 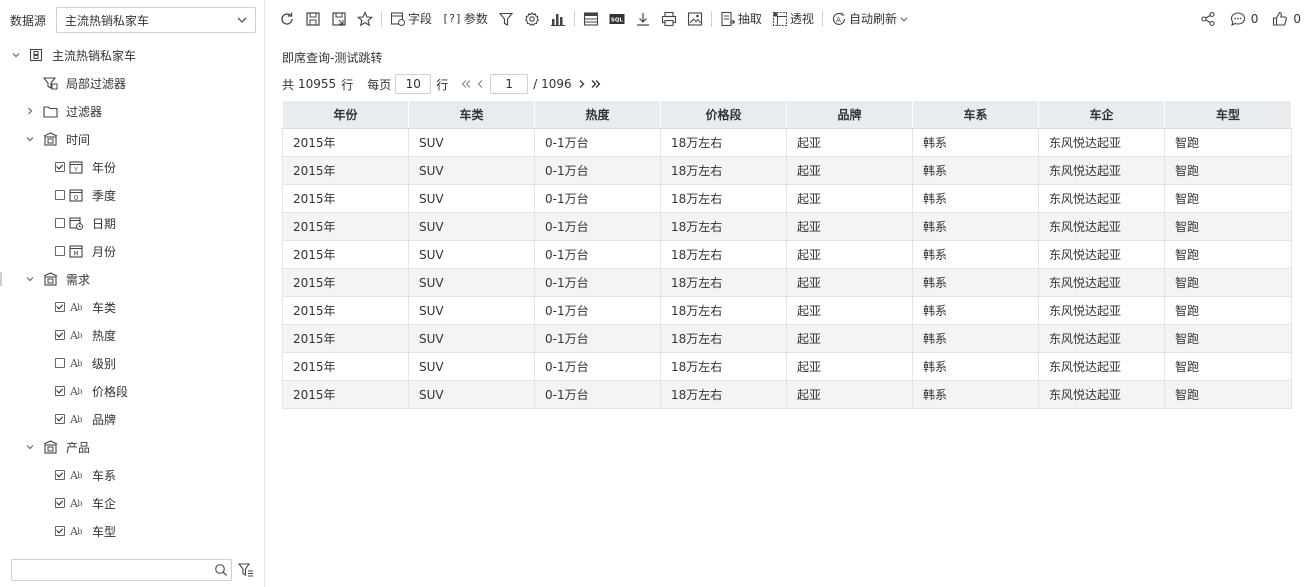 I want to click on heat-checkbox, so click(x=60, y=335).